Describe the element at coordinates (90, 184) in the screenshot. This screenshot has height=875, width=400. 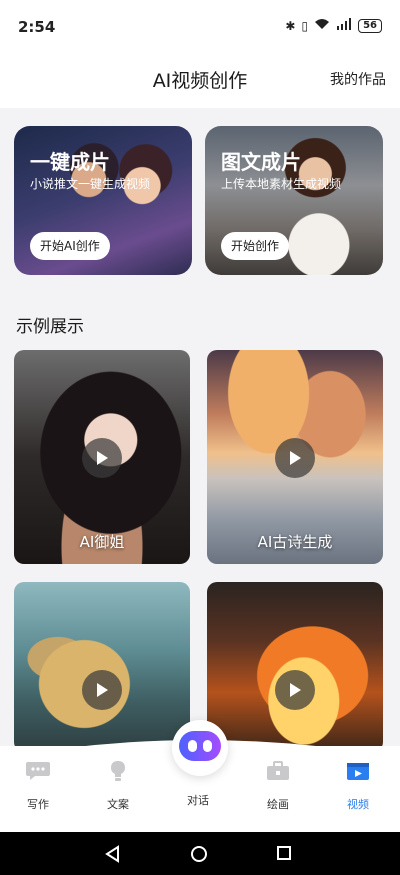
I see `card-subtitle: 小说推文一键生成视频` at that location.